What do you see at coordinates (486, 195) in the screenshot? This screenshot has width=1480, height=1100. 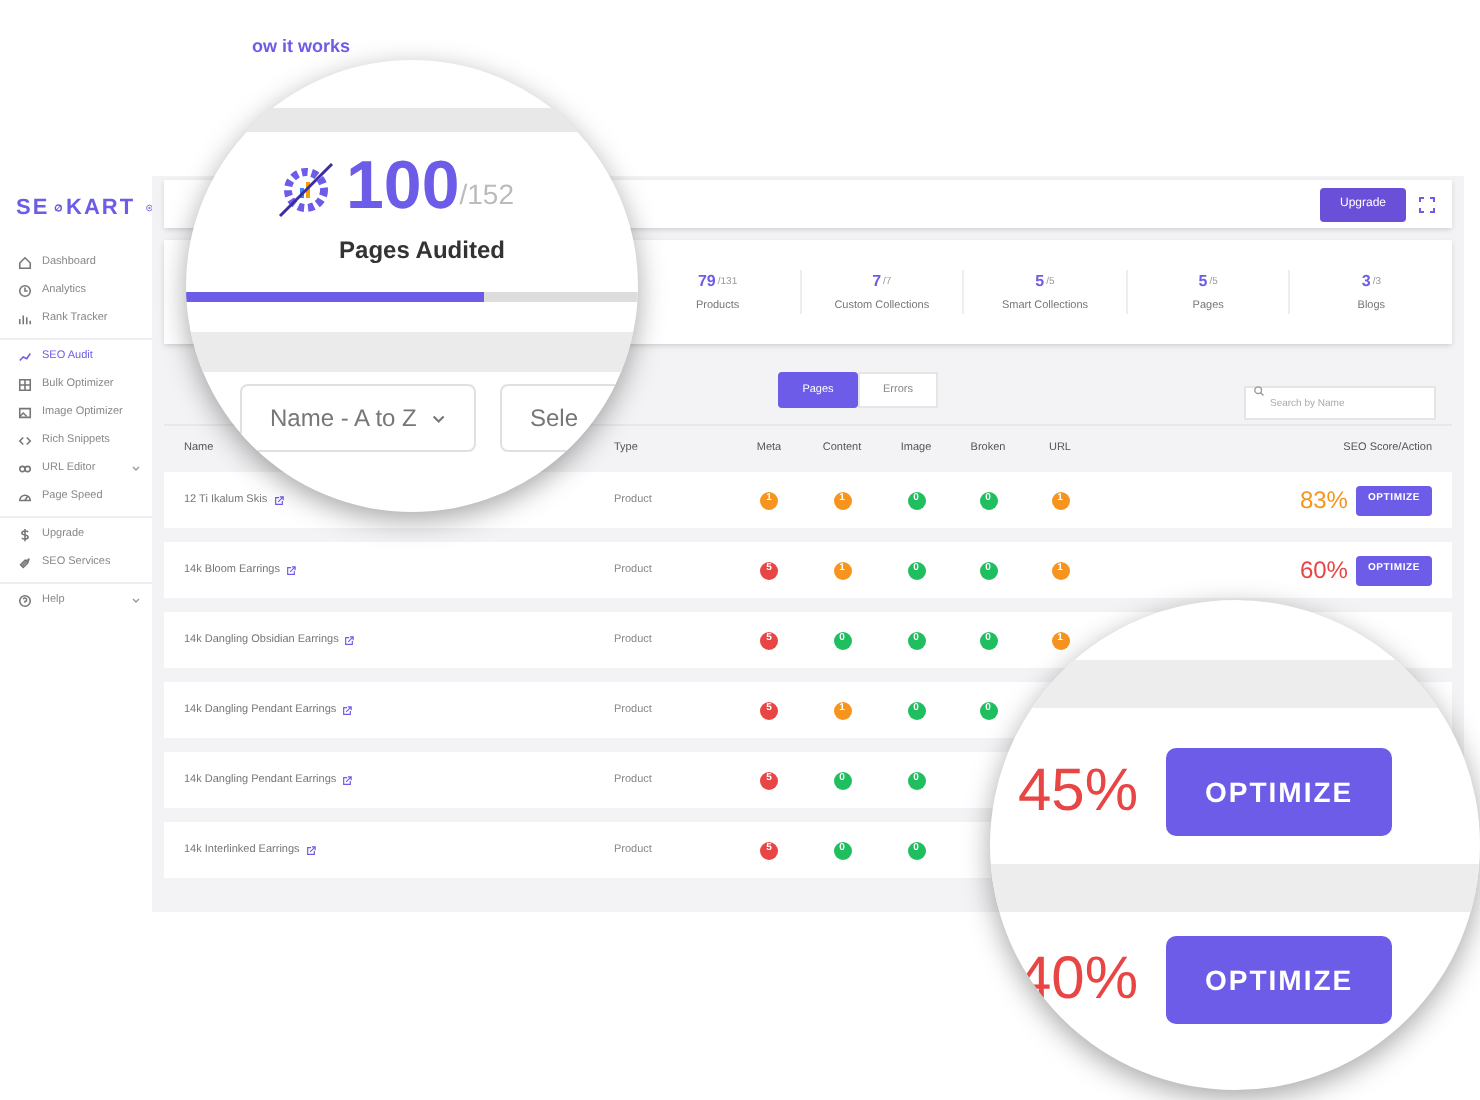 I see `stat-total: /152` at bounding box center [486, 195].